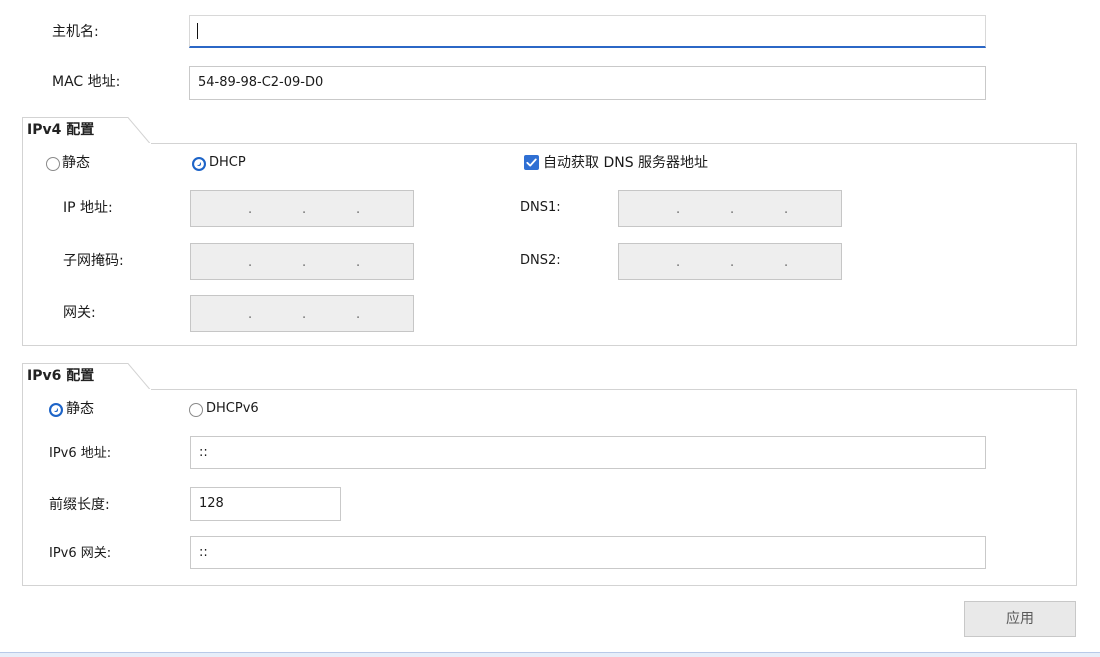  Describe the element at coordinates (196, 410) in the screenshot. I see `ipv6-dhcpv6-radio` at that location.